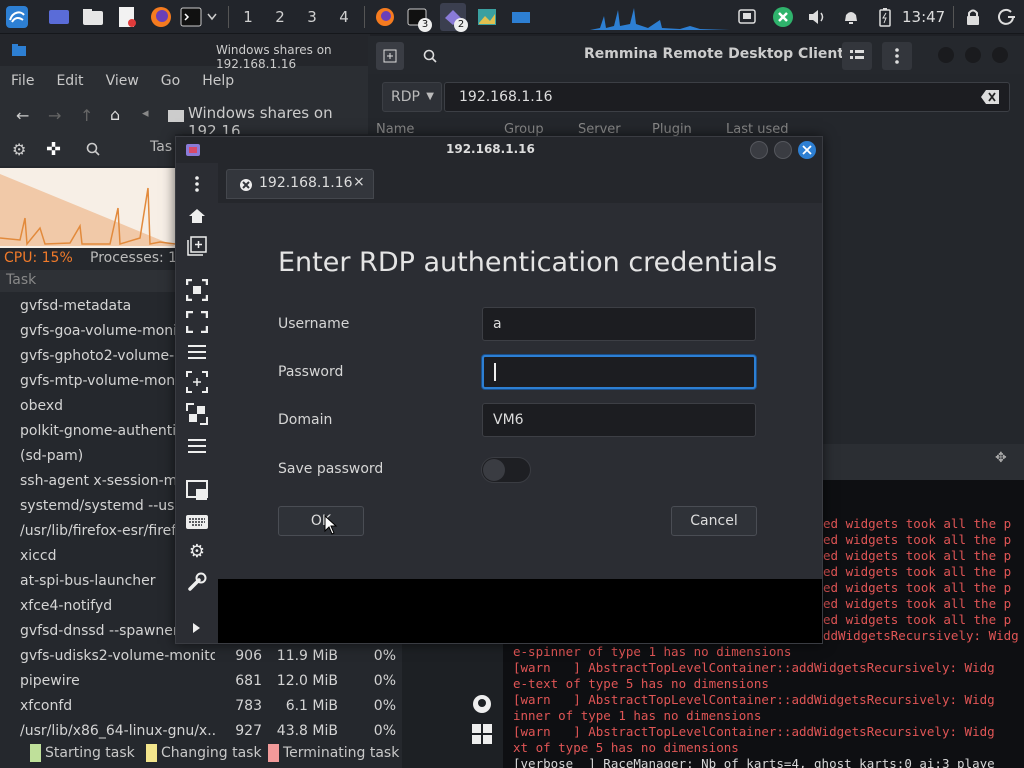 This screenshot has width=1024, height=768. I want to click on column-last-used: Last used, so click(757, 129).